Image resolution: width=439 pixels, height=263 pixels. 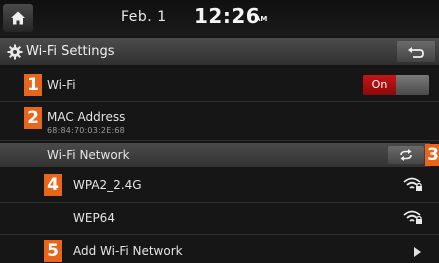 I want to click on status-time: 12:26, so click(x=227, y=16).